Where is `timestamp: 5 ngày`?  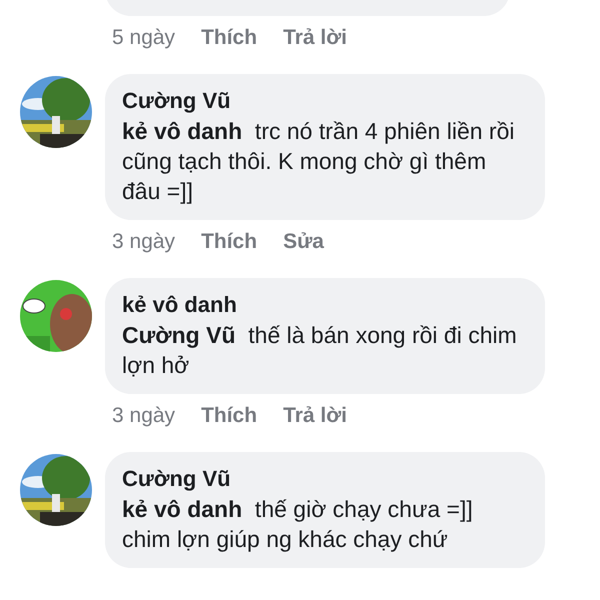
timestamp: 5 ngày is located at coordinates (144, 38).